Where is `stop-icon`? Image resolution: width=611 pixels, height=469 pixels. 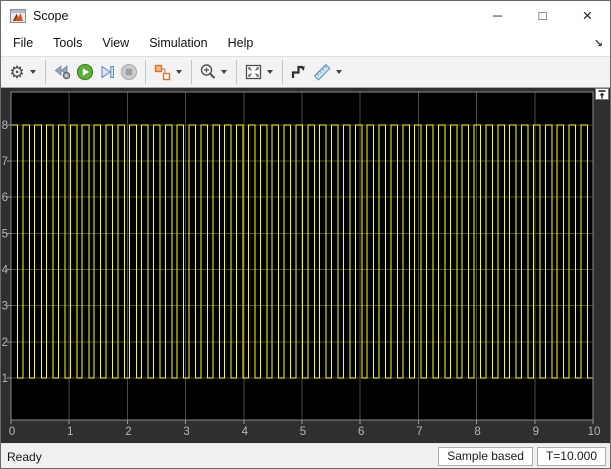
stop-icon is located at coordinates (129, 72).